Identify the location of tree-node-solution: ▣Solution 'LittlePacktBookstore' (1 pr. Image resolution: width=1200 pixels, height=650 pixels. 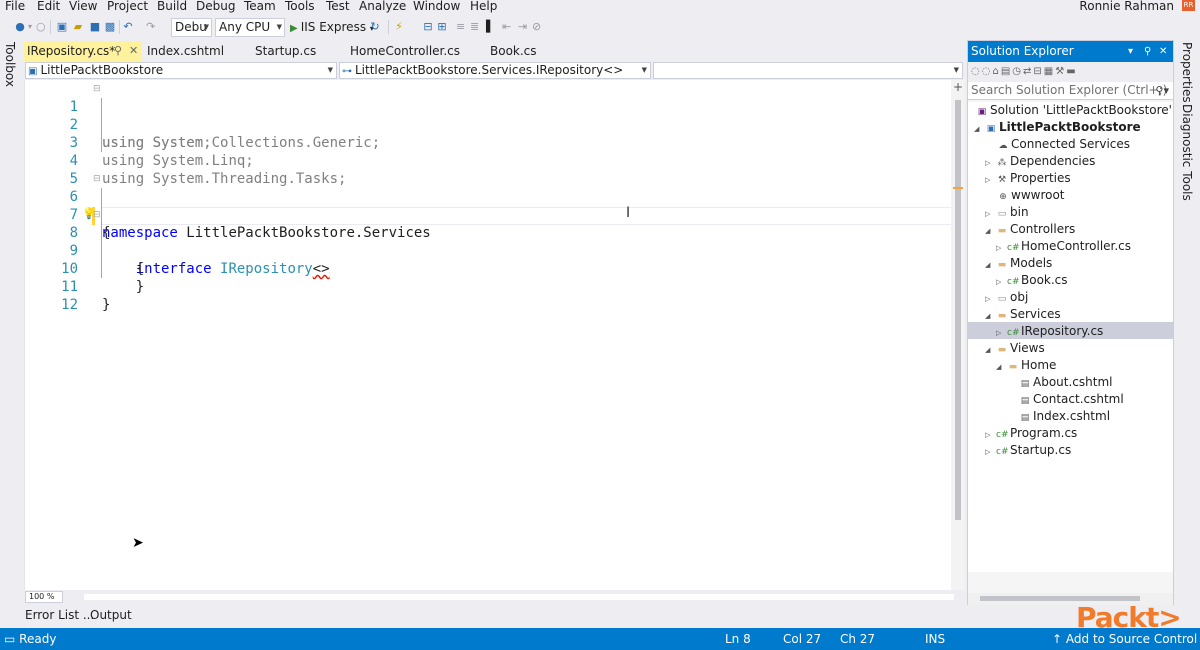
(1074, 110).